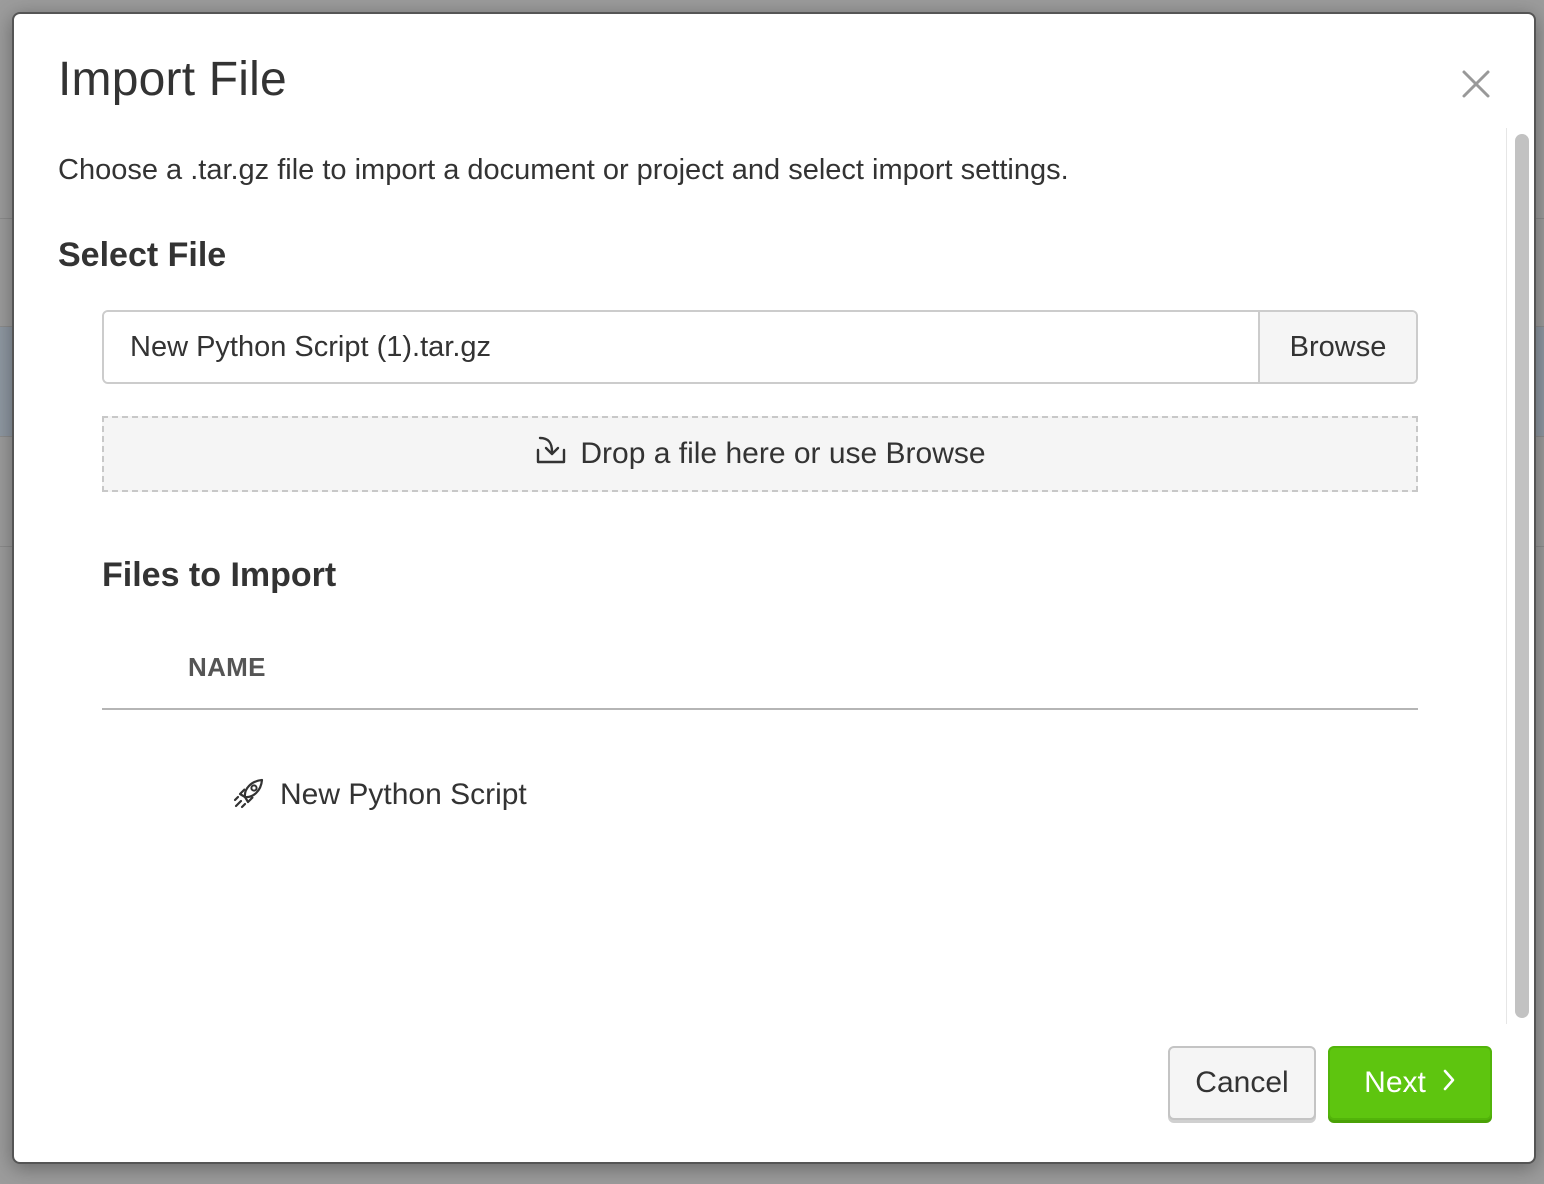 The height and width of the screenshot is (1184, 1544). I want to click on column-header-name: NAME, so click(227, 667).